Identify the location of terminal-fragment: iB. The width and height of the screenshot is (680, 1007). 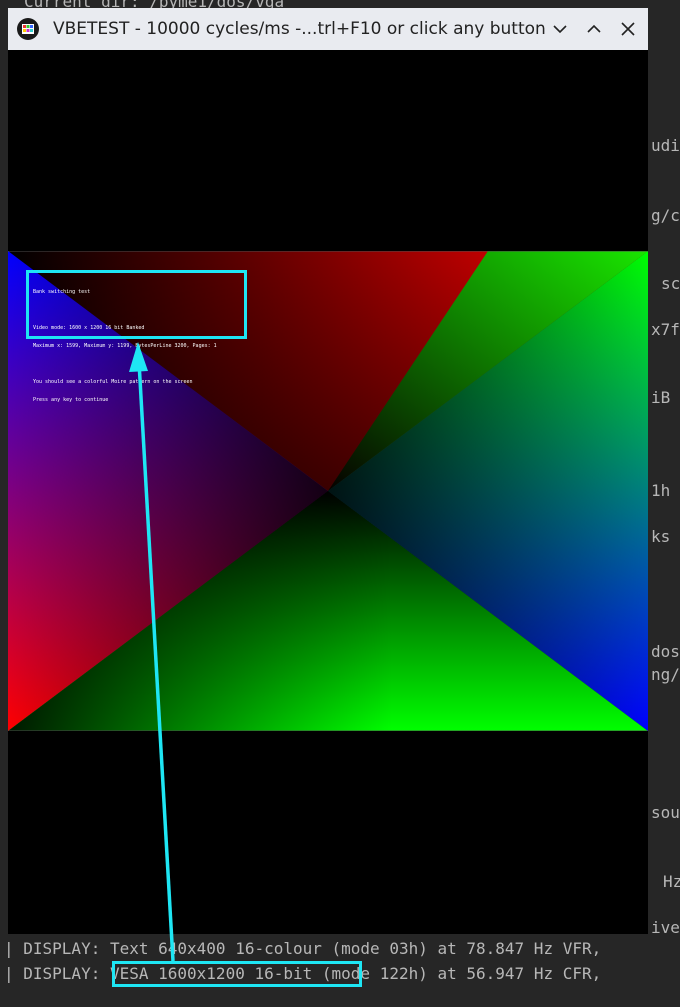
(661, 397).